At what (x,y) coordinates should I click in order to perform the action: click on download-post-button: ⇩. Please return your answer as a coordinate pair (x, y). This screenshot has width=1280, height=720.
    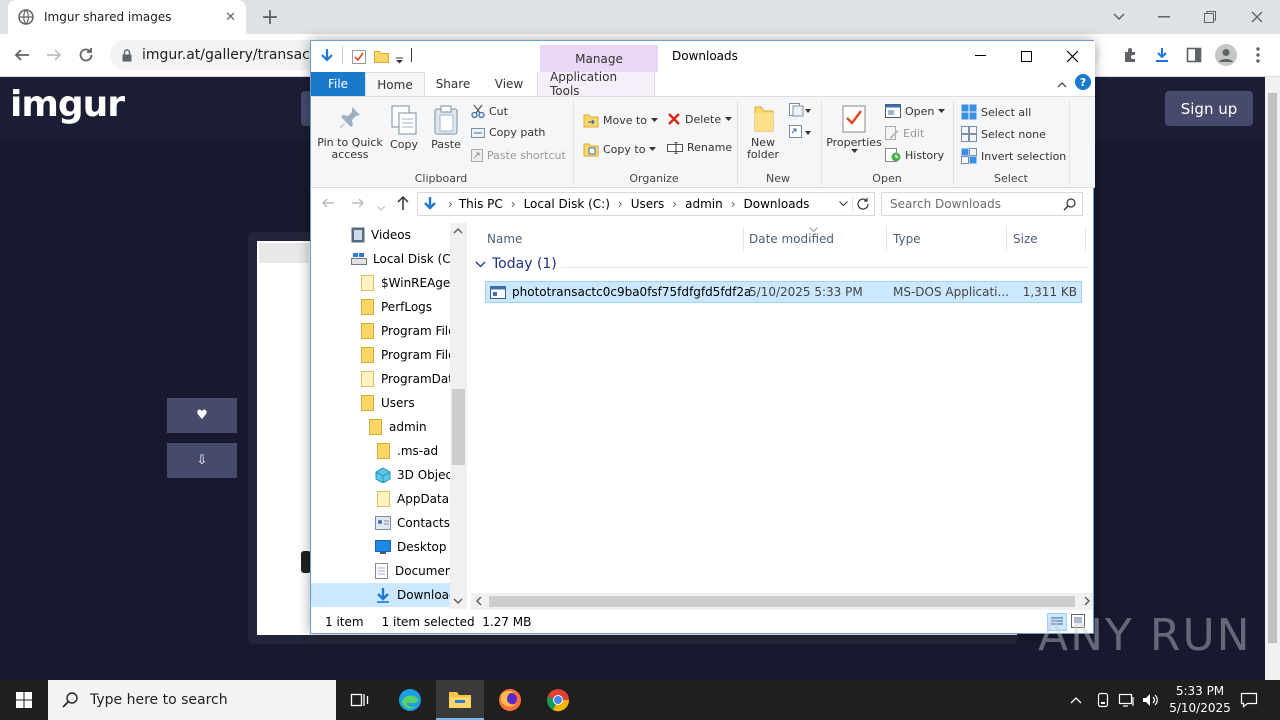
    Looking at the image, I should click on (202, 460).